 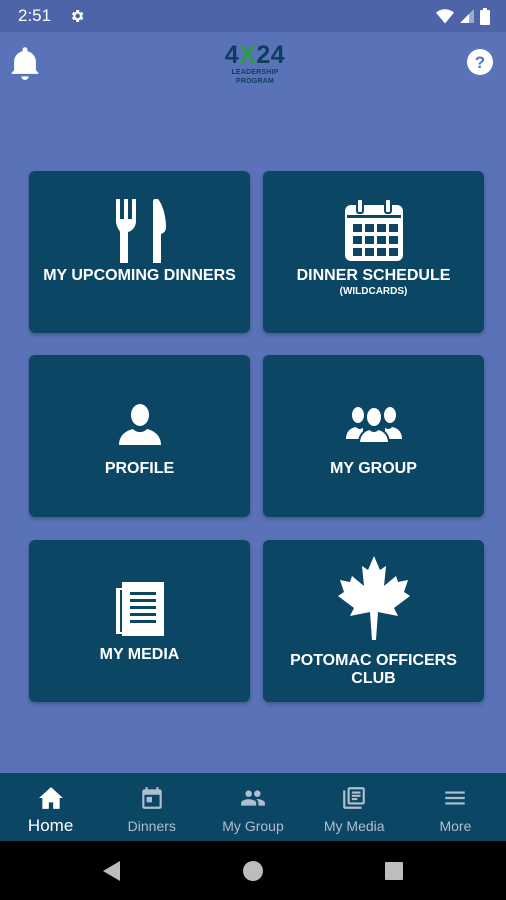 What do you see at coordinates (78, 16) in the screenshot?
I see `settings-gear-icon` at bounding box center [78, 16].